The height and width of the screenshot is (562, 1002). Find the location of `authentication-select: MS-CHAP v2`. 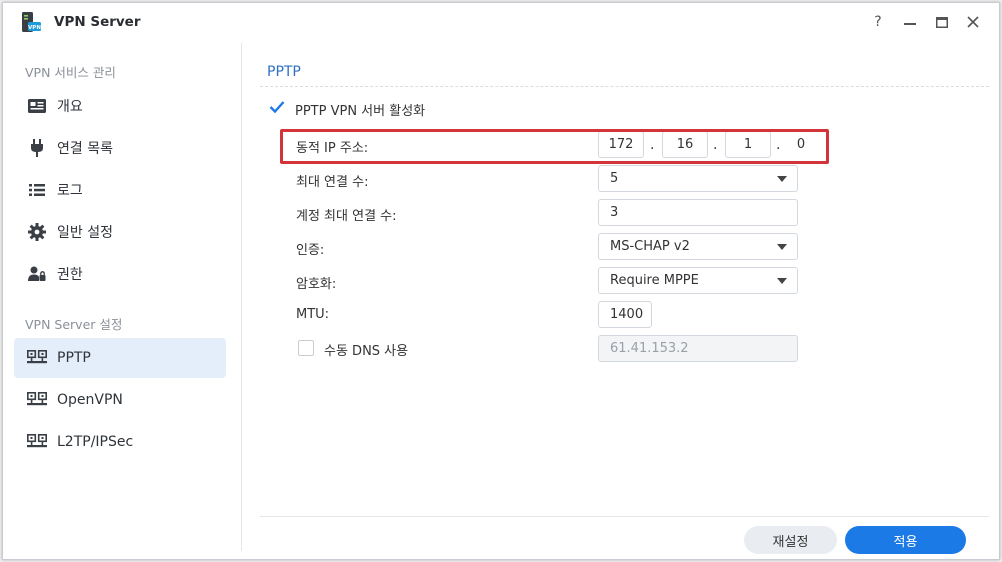

authentication-select: MS-CHAP v2 is located at coordinates (698, 246).